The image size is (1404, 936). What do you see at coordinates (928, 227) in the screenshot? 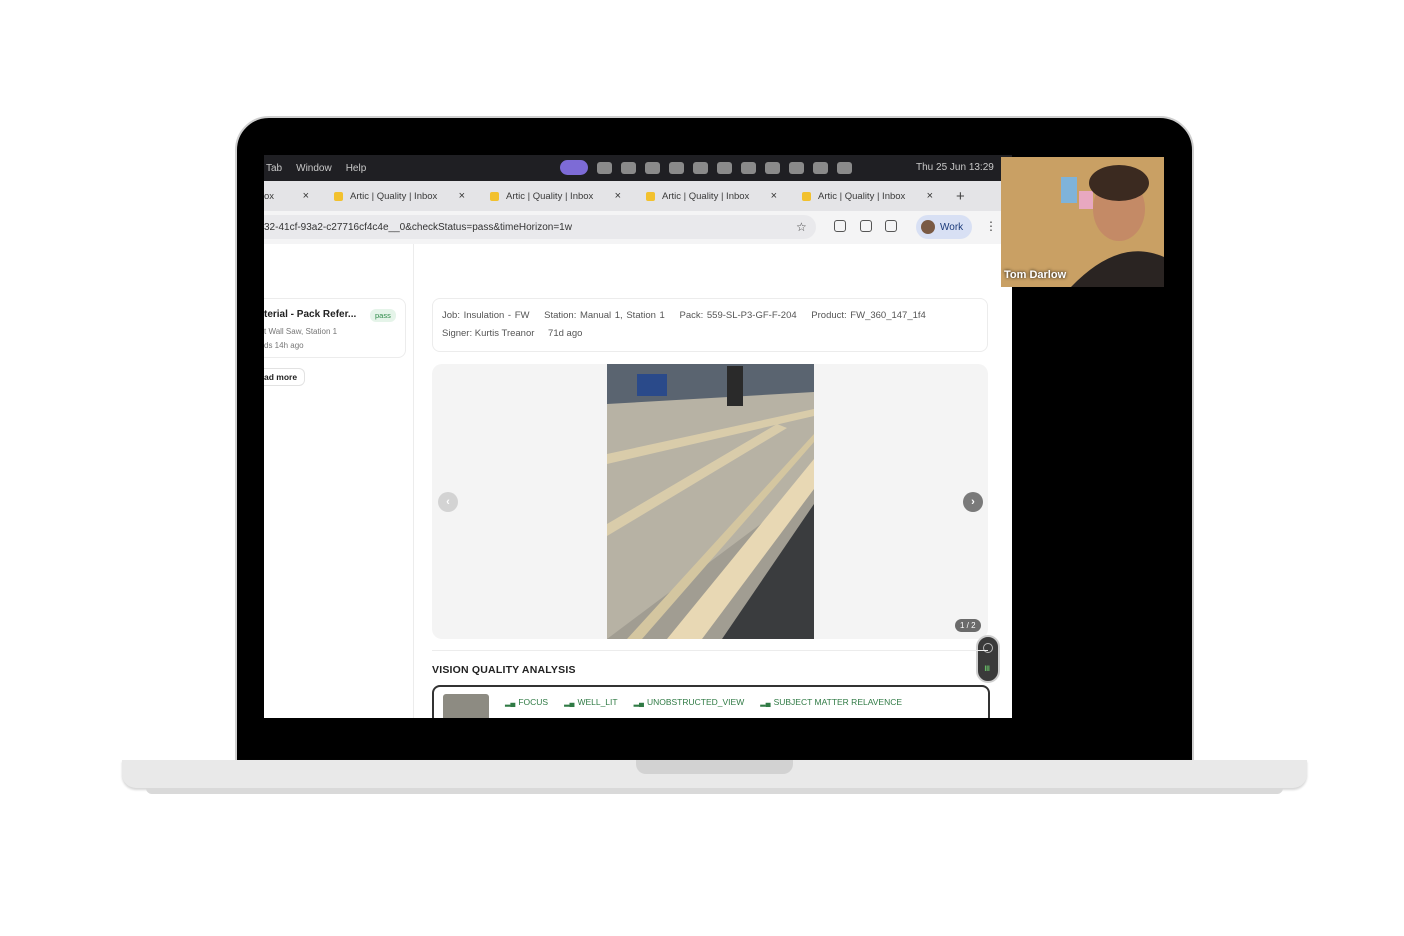
I see `avatar` at bounding box center [928, 227].